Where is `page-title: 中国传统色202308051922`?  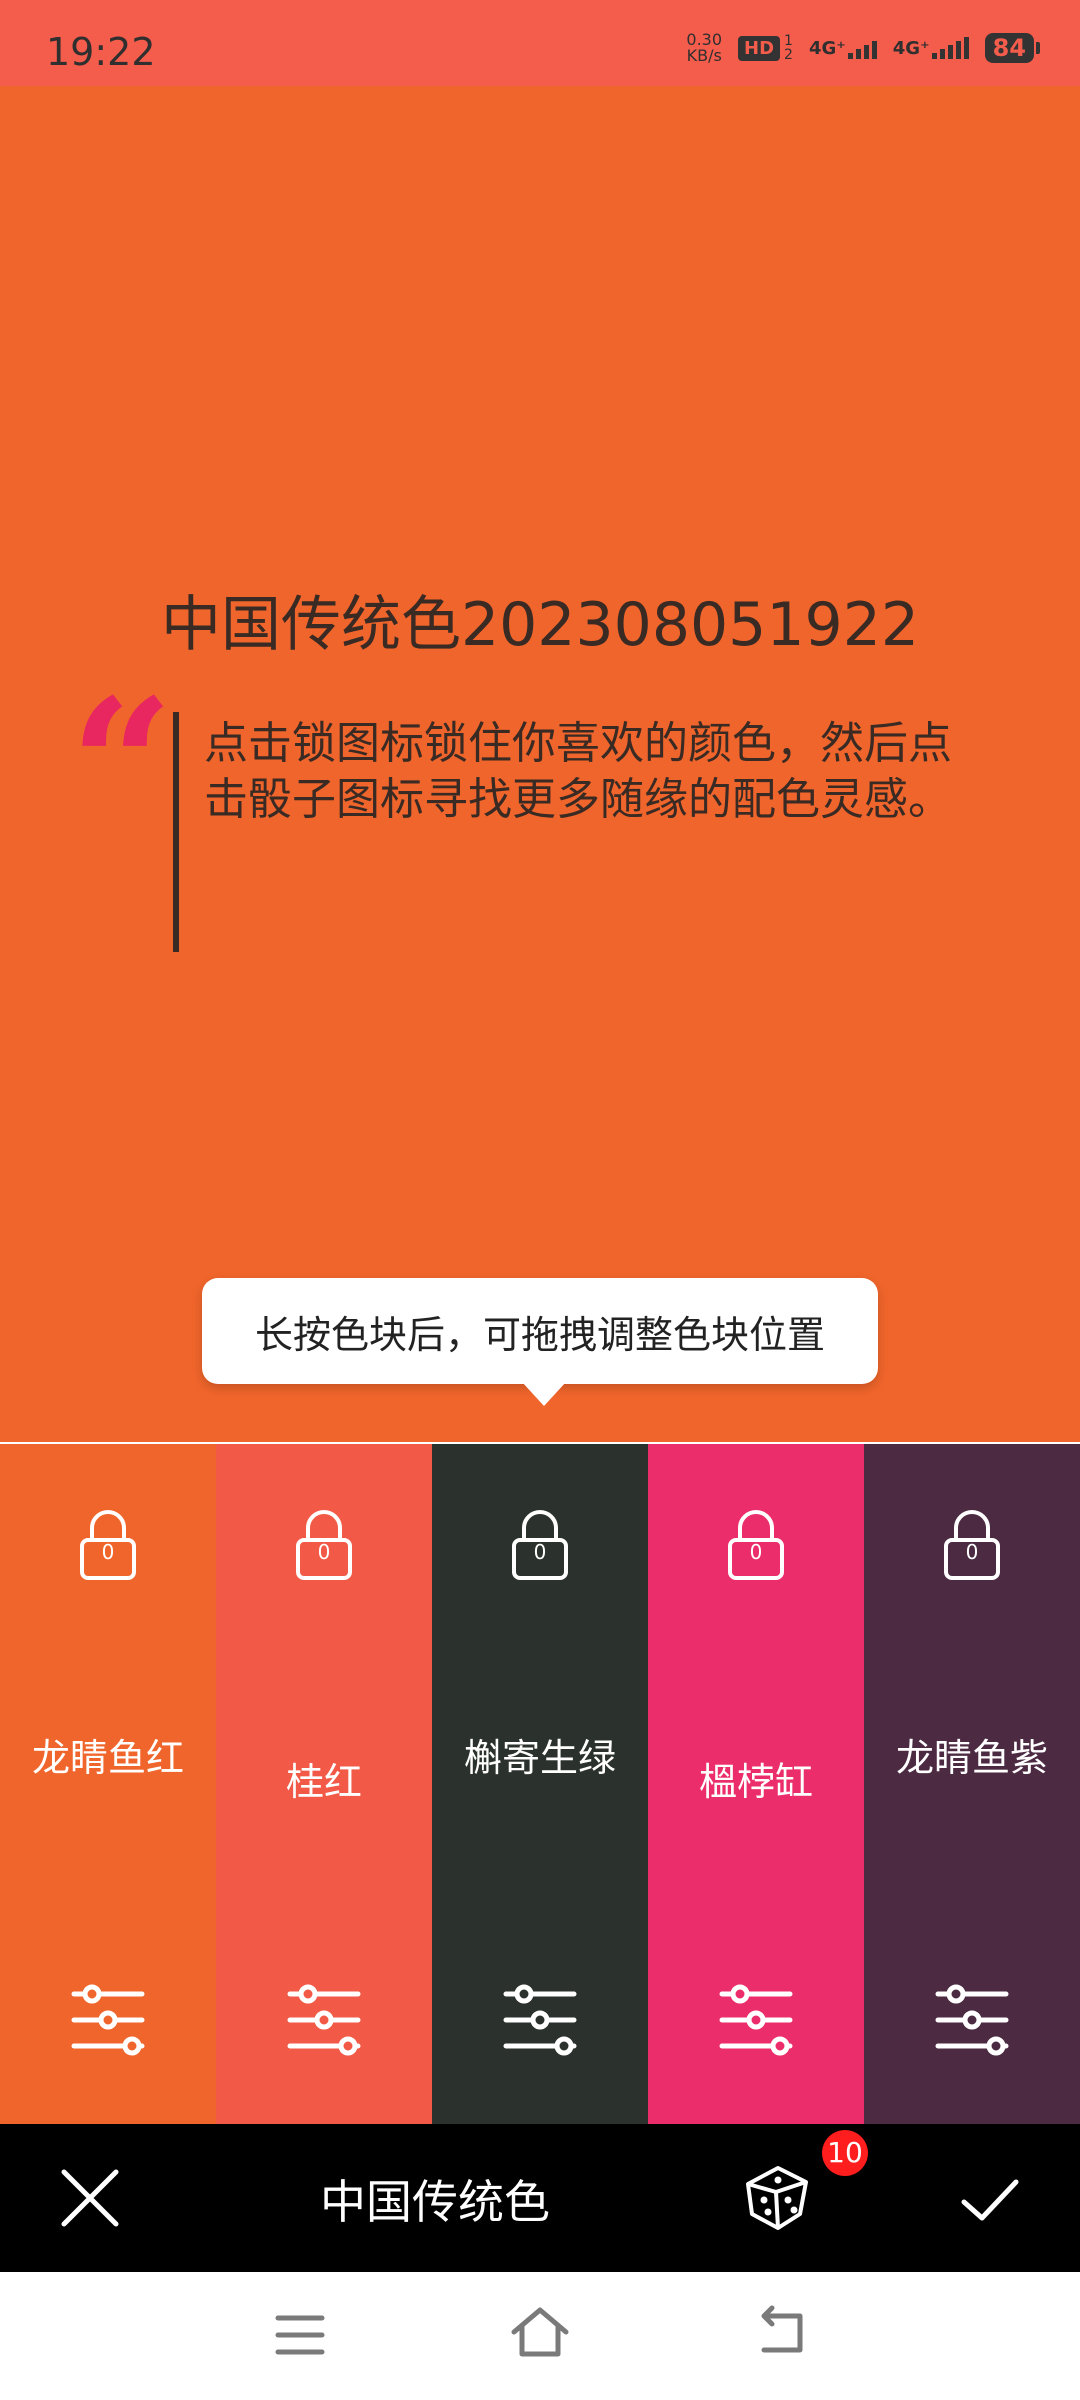
page-title: 中国传统色202308051922 is located at coordinates (540, 625).